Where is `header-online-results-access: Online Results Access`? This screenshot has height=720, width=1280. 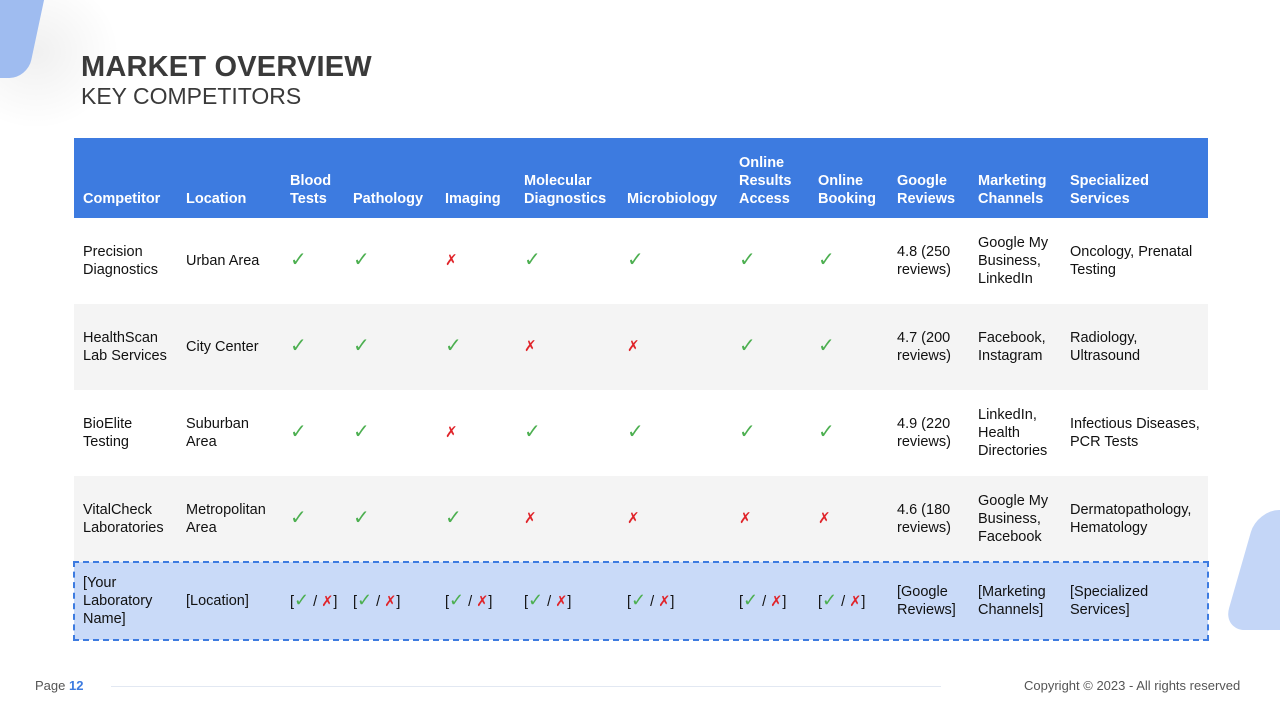 header-online-results-access: Online Results Access is located at coordinates (765, 181).